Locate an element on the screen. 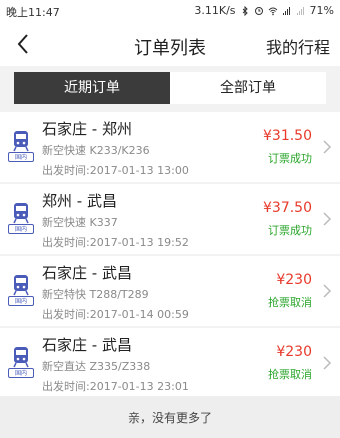  app-header: 订单列表 我的行程 is located at coordinates (170, 44).